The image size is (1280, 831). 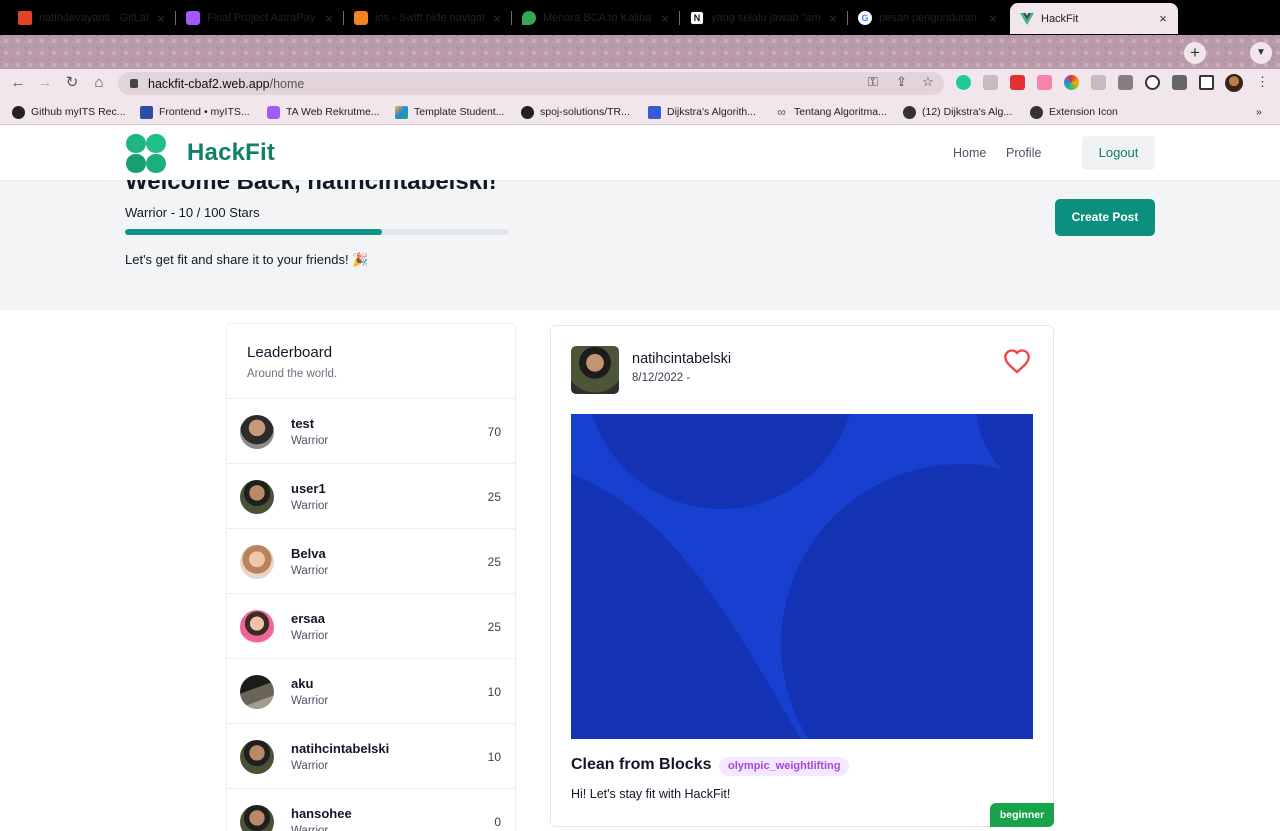 I want to click on maps-pin-icon, so click(x=529, y=18).